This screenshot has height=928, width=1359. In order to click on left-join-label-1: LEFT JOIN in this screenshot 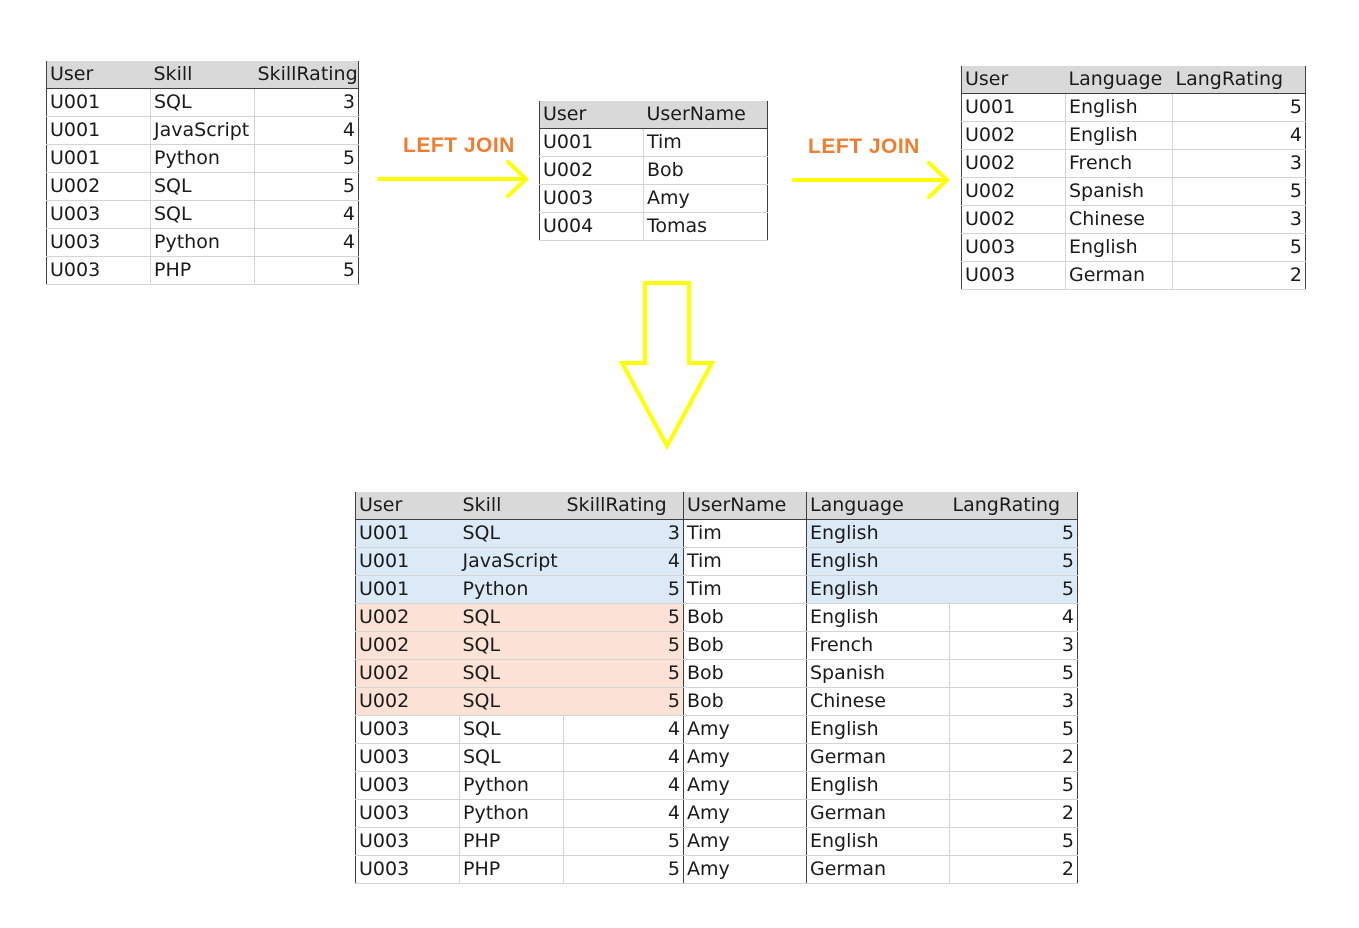, I will do `click(459, 145)`.